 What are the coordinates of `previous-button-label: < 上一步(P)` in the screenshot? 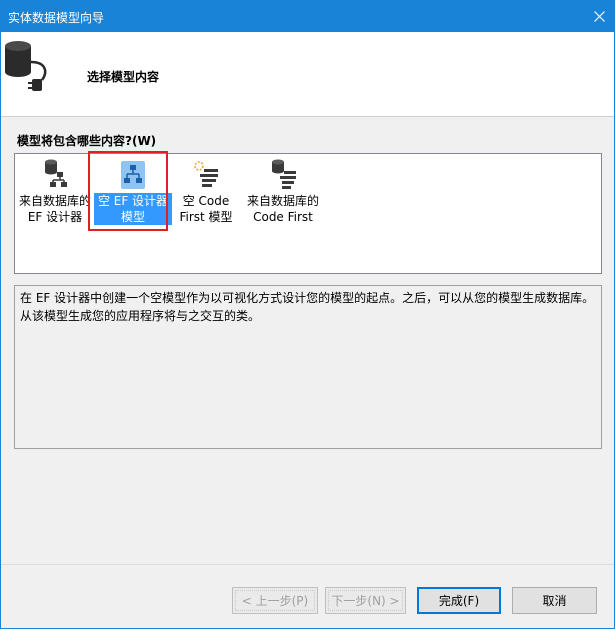 It's located at (275, 600).